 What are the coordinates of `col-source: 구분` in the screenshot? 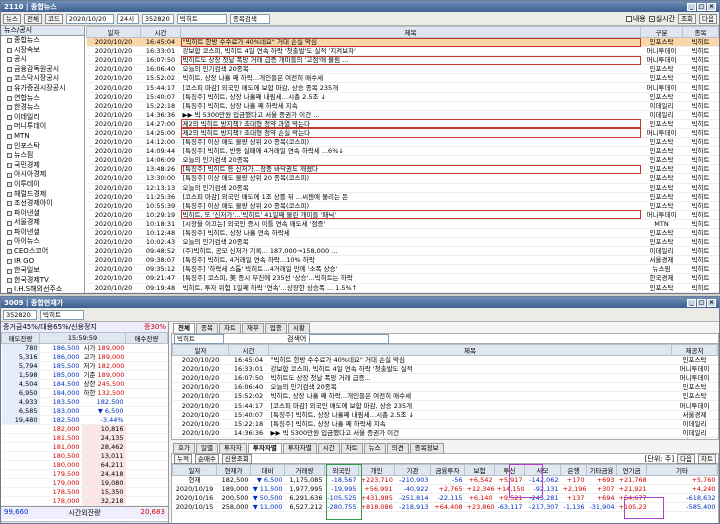 It's located at (661, 32).